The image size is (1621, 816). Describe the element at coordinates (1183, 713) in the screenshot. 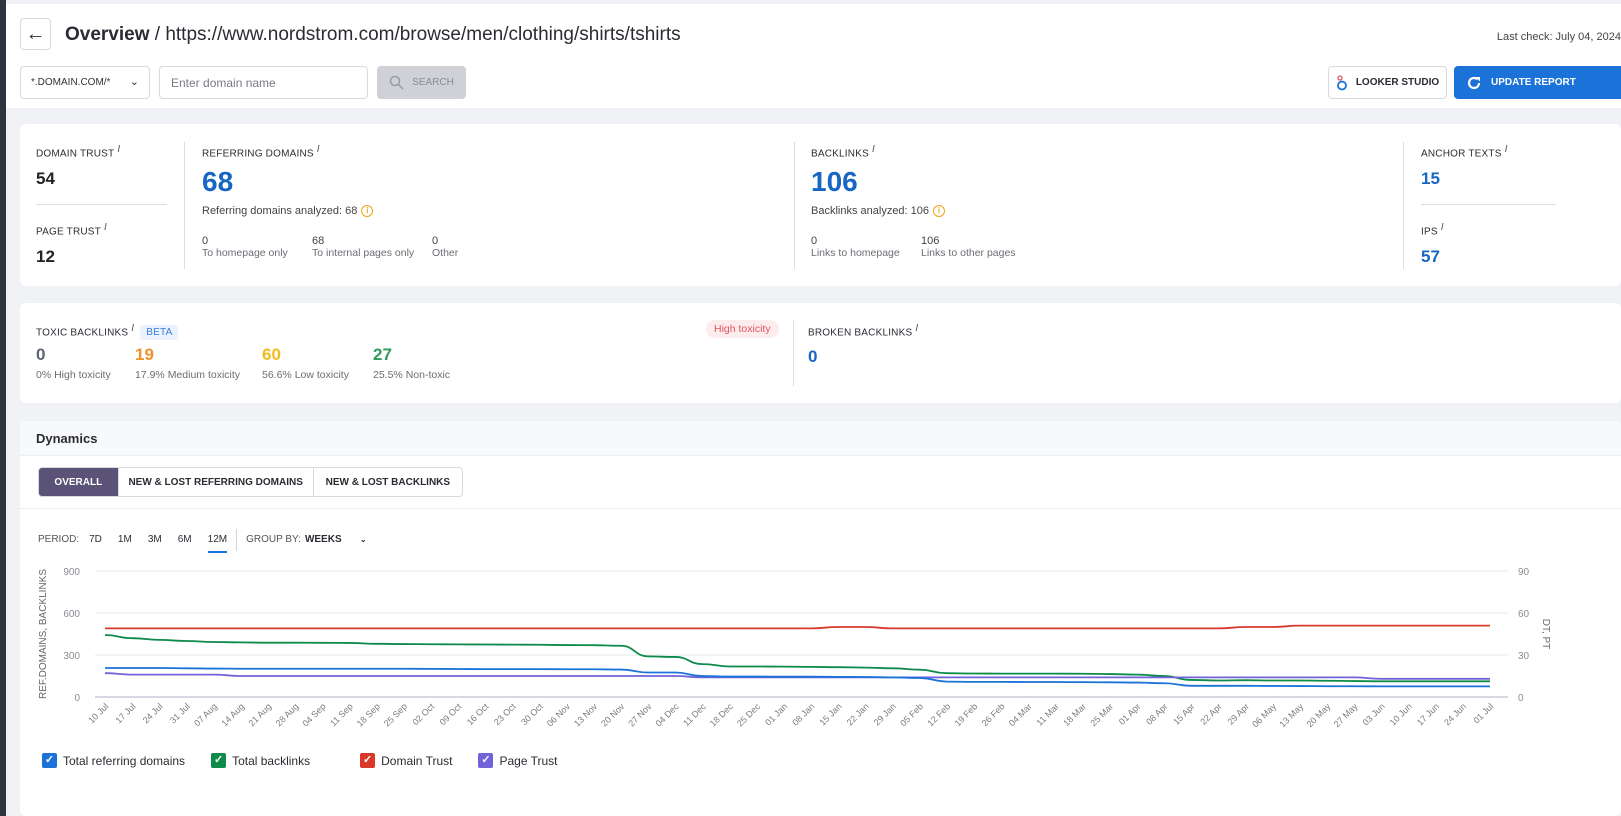

I see `x-tick-label: 15 Apr` at that location.